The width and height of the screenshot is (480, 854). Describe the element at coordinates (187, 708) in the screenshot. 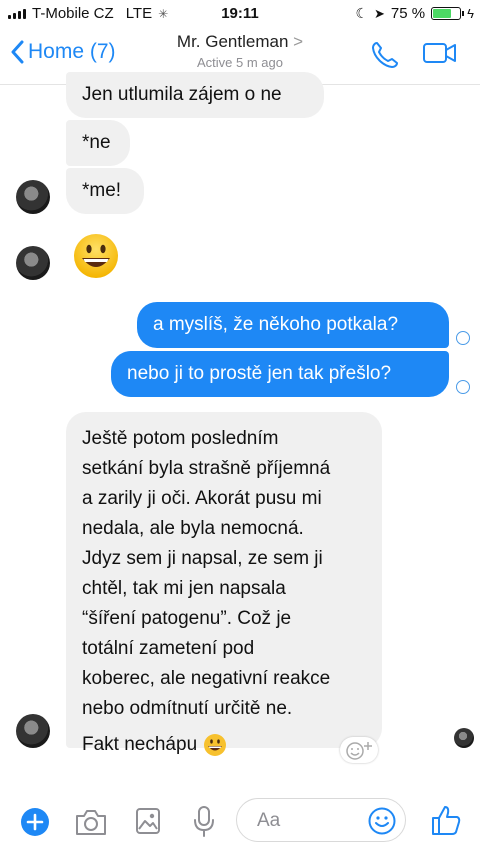

I see `message-line: nebo odmítnutí určitě ne.` at that location.